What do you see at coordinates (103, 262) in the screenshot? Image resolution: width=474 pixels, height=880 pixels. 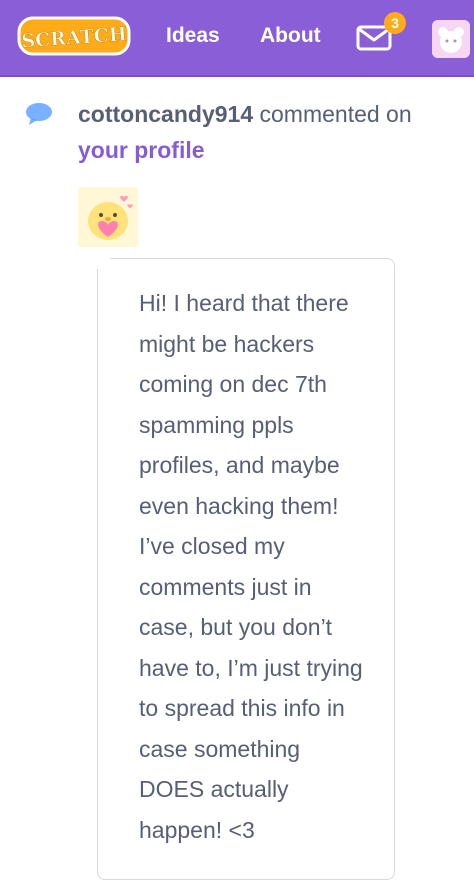 I see `comment-bubble-corner` at bounding box center [103, 262].